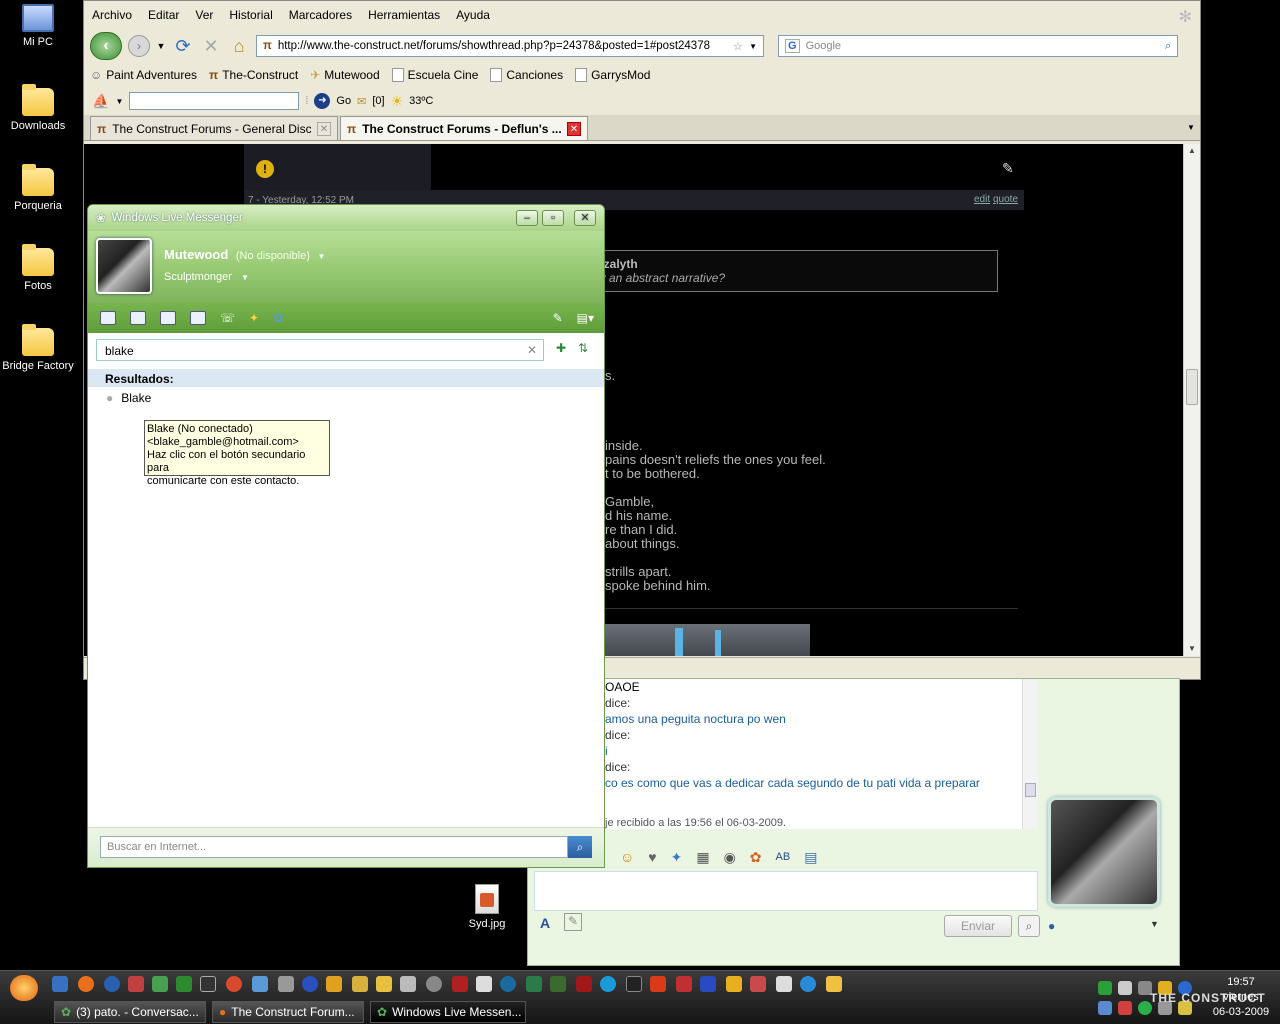 The image size is (1280, 1024). What do you see at coordinates (738, 46) in the screenshot?
I see `bookmark-star-icon: ☆` at bounding box center [738, 46].